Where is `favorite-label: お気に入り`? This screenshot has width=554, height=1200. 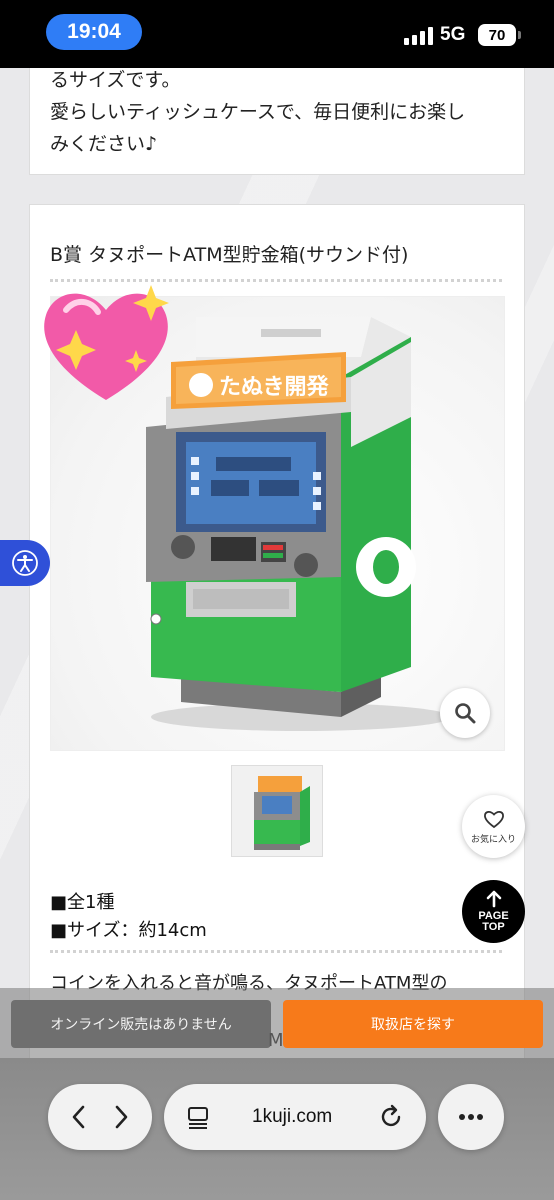
favorite-label: お気に入り is located at coordinates (493, 839).